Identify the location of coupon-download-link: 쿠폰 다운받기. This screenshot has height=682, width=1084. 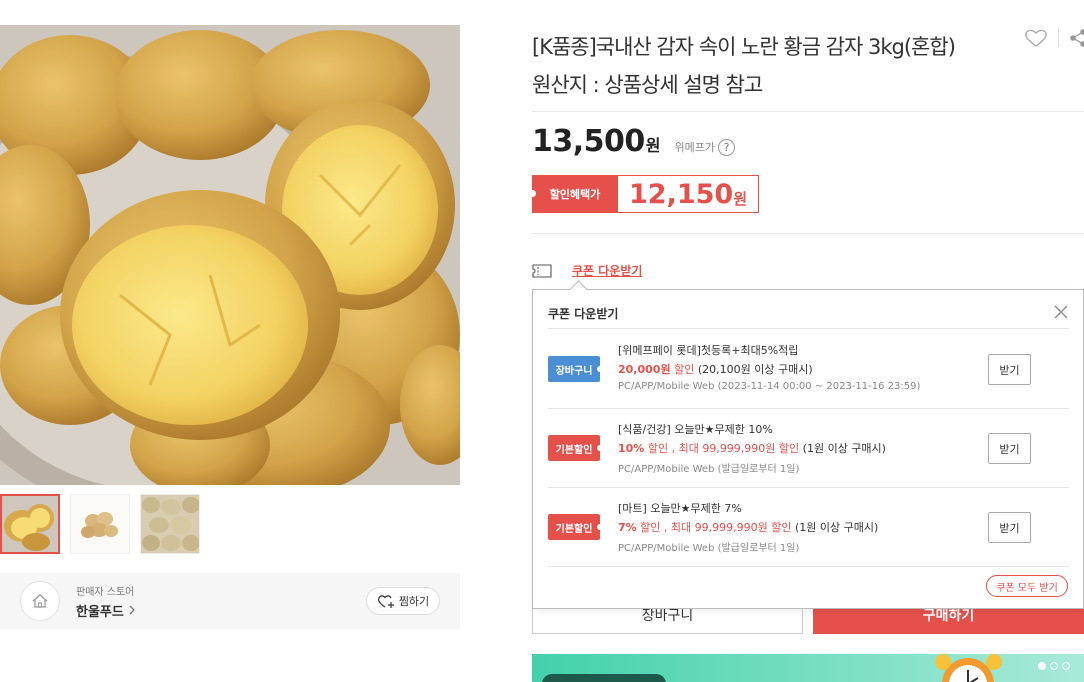
(607, 270).